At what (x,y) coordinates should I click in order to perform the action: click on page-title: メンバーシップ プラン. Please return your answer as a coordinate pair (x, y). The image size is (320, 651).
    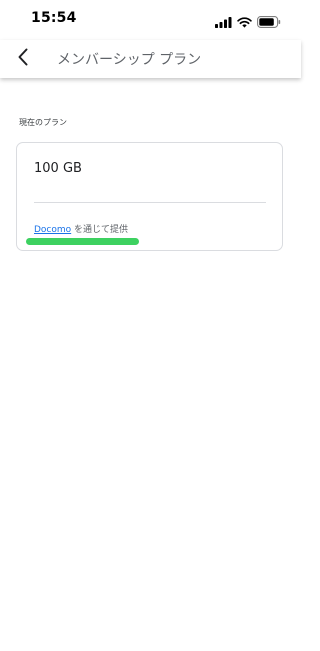
    Looking at the image, I should click on (129, 60).